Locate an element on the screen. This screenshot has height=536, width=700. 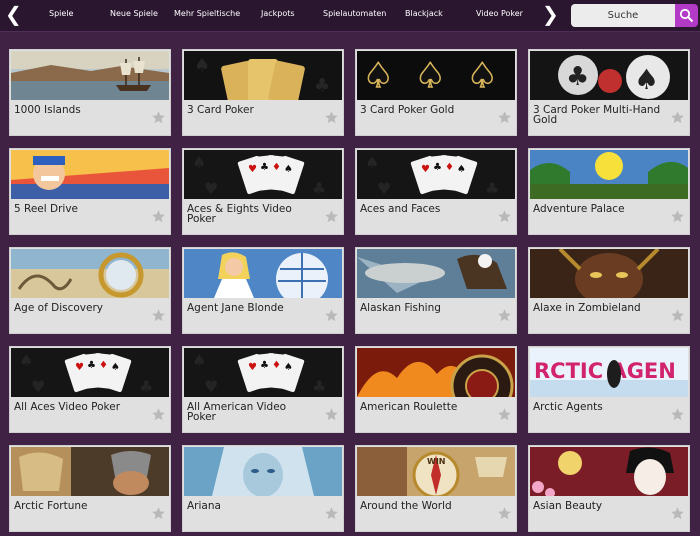
nav-item-mehr-spieltische: Mehr Spieltische is located at coordinates (207, 13).